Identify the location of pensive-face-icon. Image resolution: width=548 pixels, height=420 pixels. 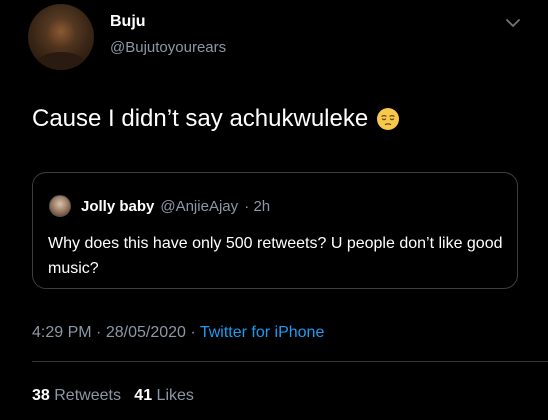
(388, 119).